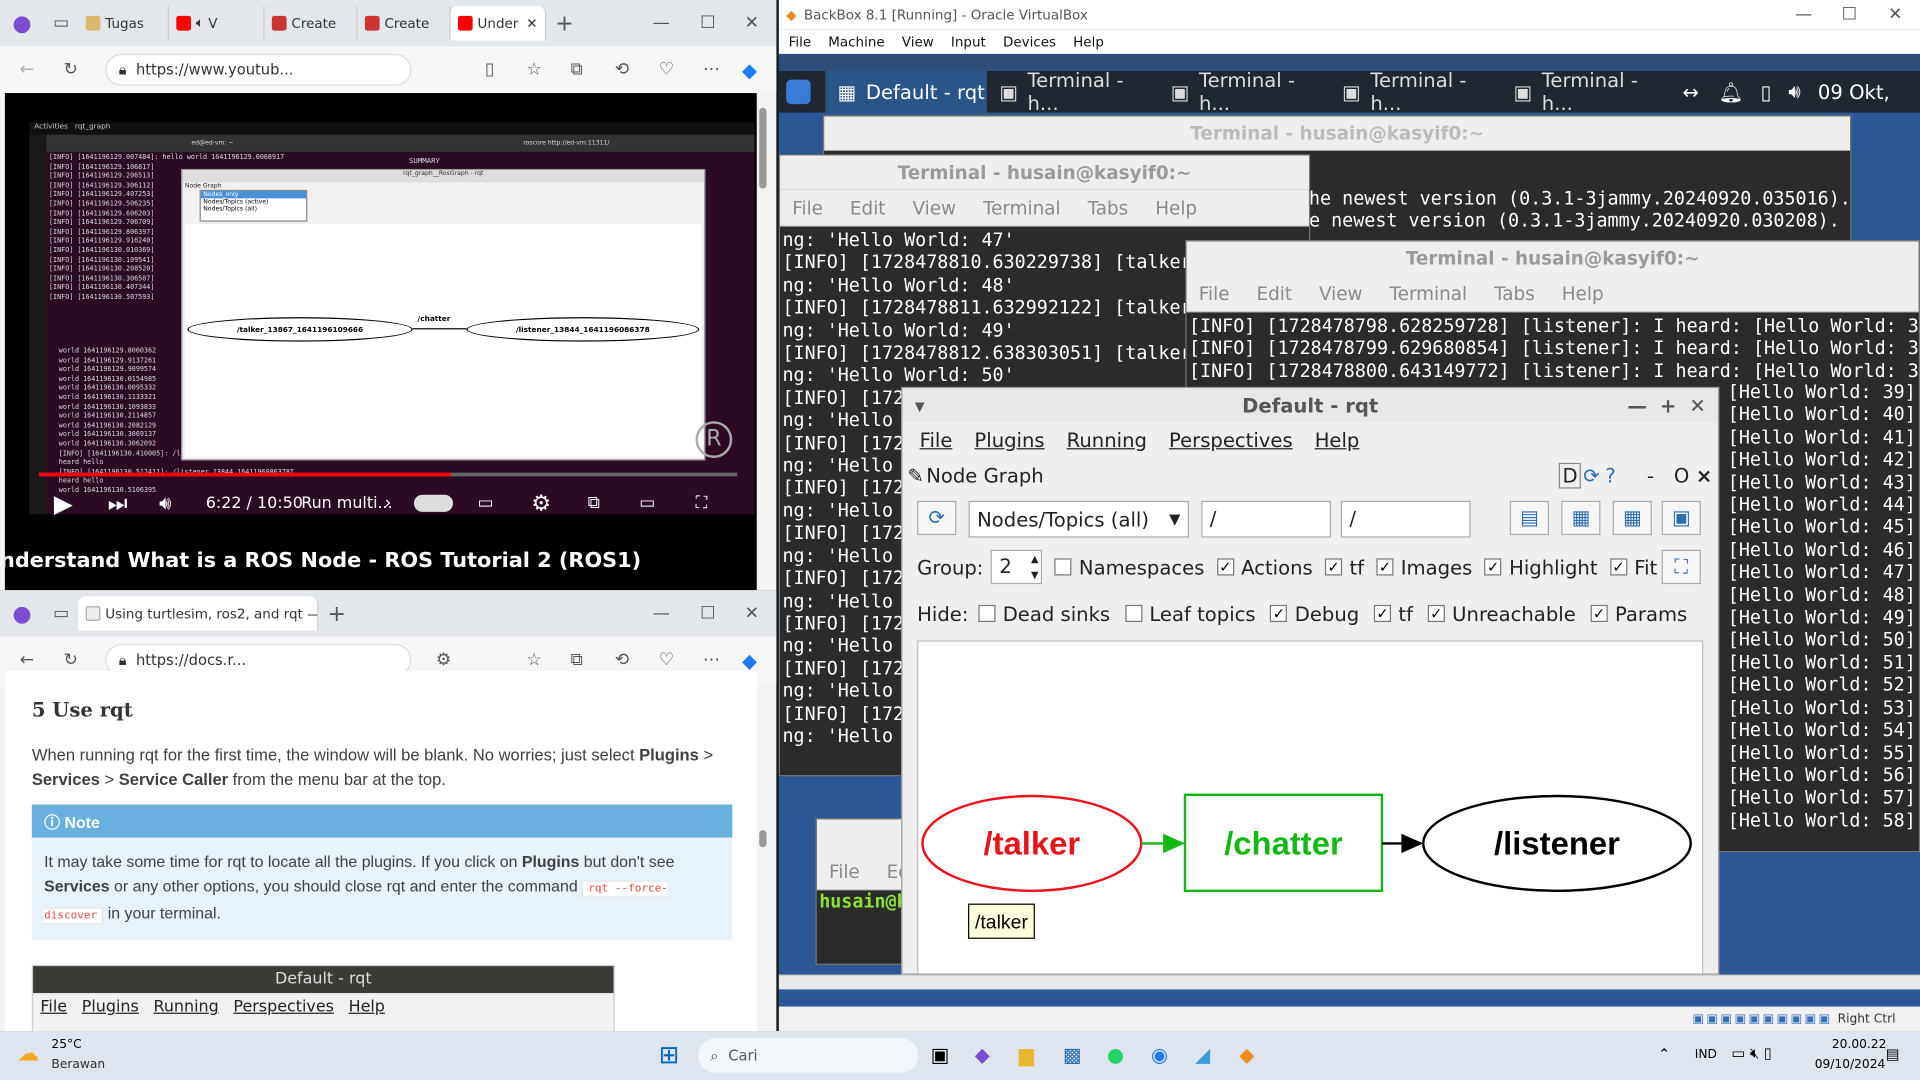 This screenshot has width=1920, height=1080. What do you see at coordinates (110, 1007) in the screenshot?
I see `doc-menu-plugins: Plugins` at bounding box center [110, 1007].